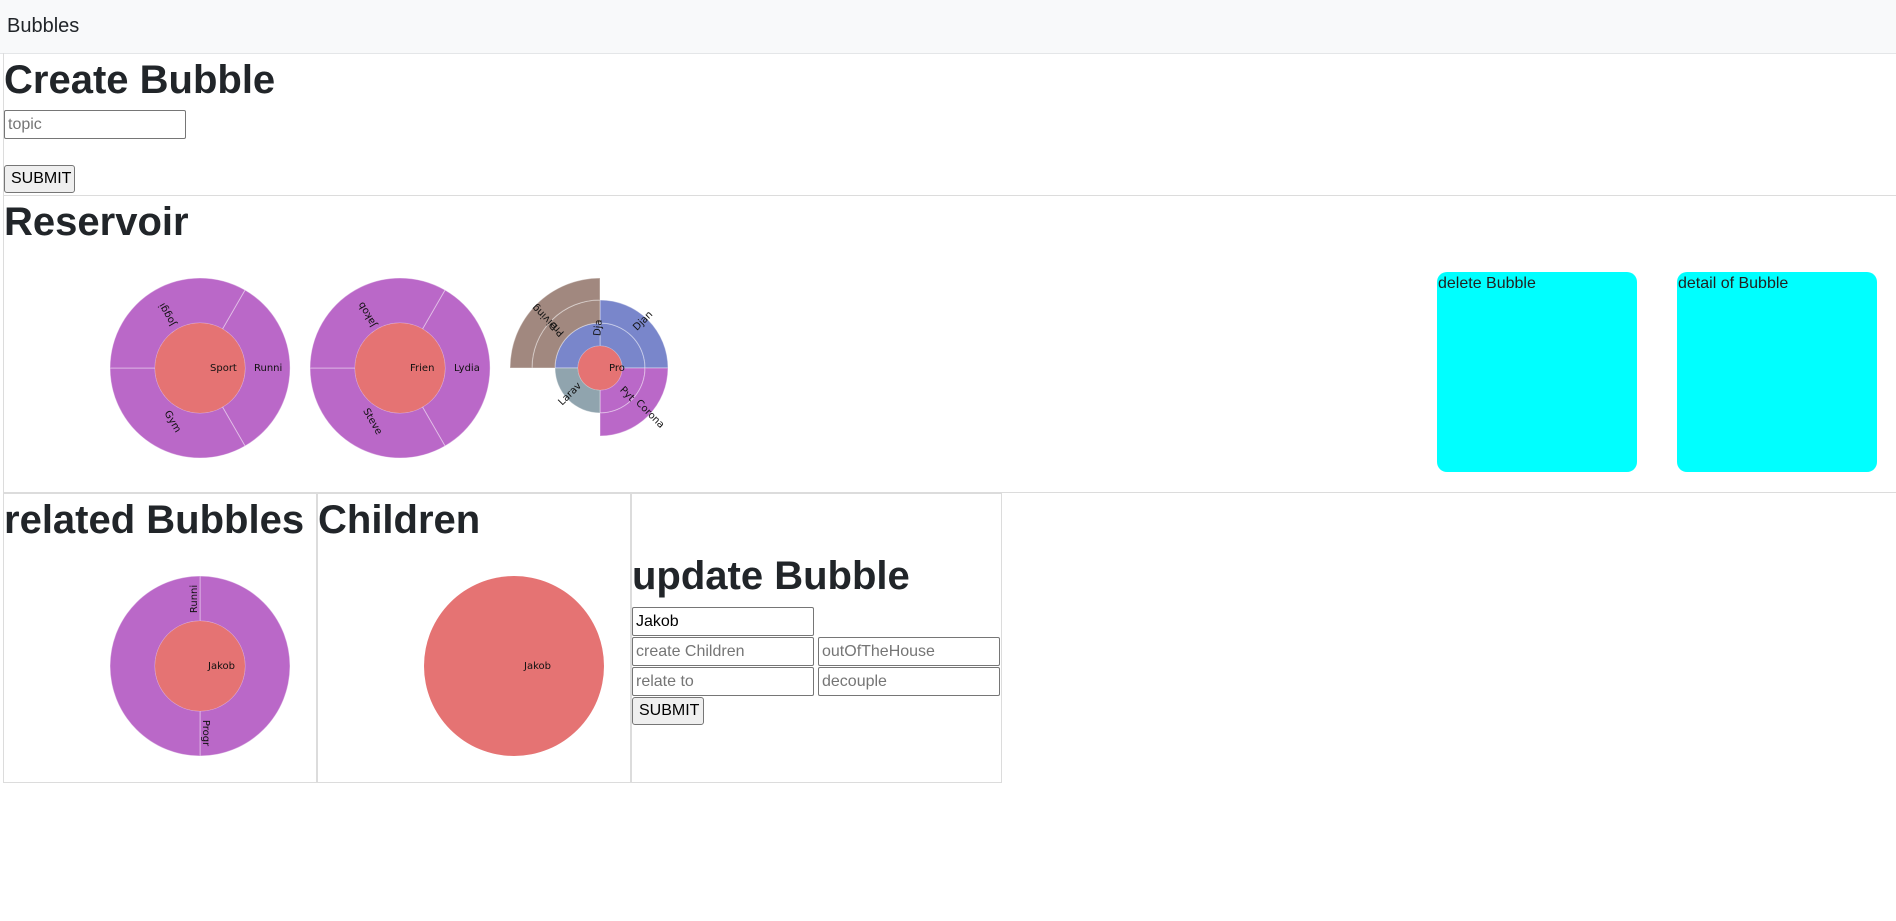 This screenshot has width=1896, height=921. What do you see at coordinates (399, 520) in the screenshot?
I see `children-title: Children` at bounding box center [399, 520].